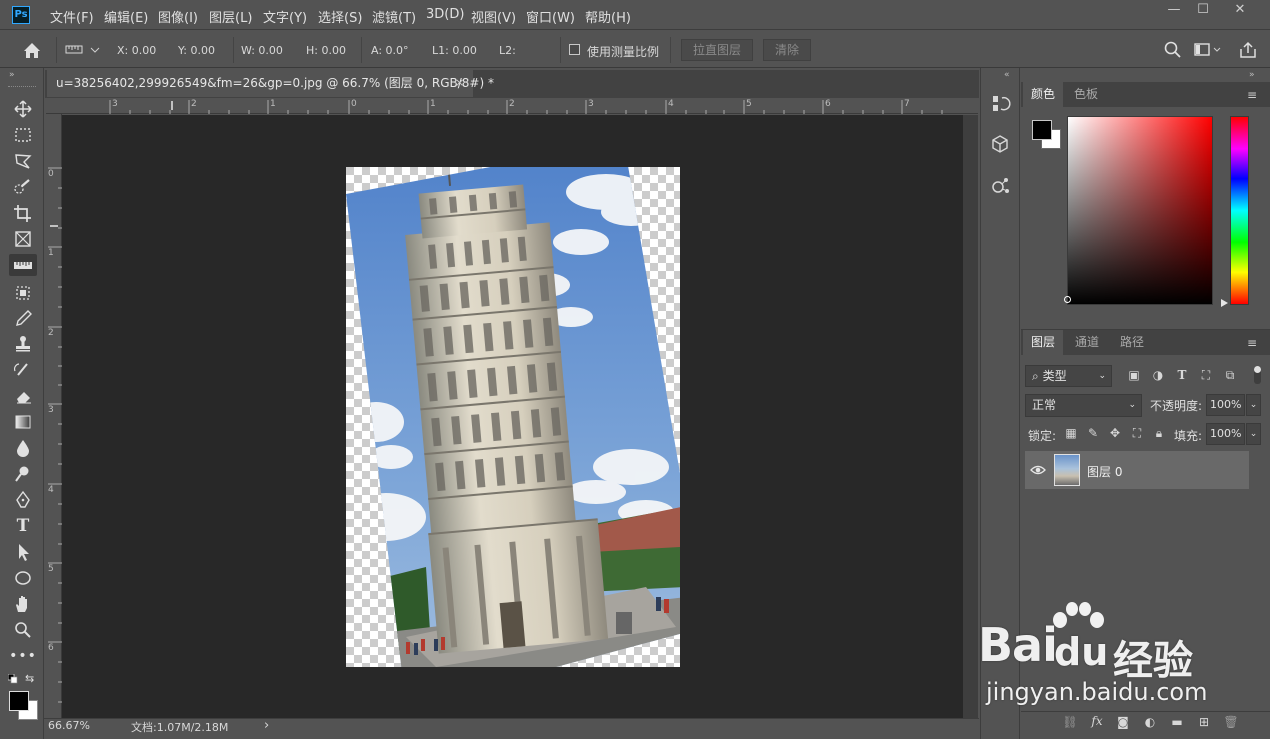 The image size is (1270, 739). What do you see at coordinates (69, 725) in the screenshot?
I see `zoom-level: 66.67%` at bounding box center [69, 725].